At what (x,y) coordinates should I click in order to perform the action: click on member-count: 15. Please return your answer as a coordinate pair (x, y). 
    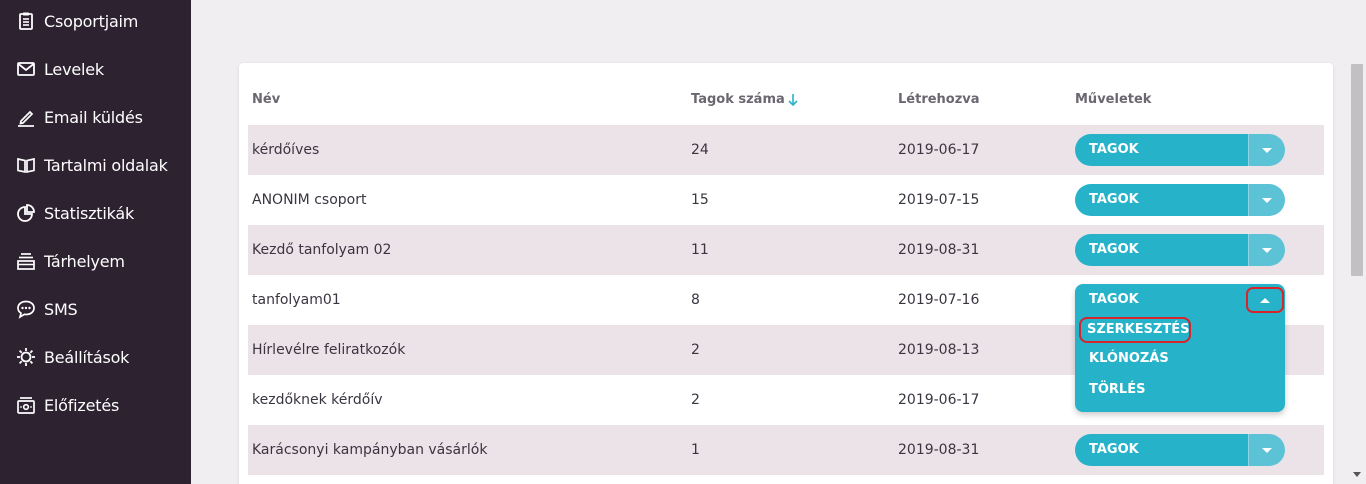
    Looking at the image, I should click on (700, 200).